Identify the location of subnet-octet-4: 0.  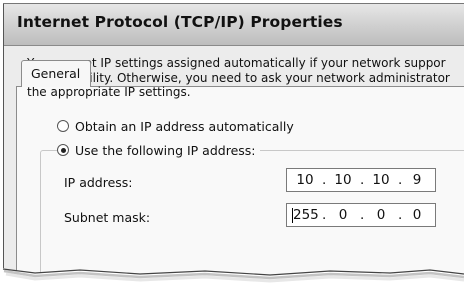
(417, 215).